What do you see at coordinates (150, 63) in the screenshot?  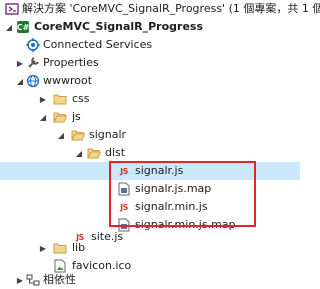 I see `properties-node: ▶ Properties` at bounding box center [150, 63].